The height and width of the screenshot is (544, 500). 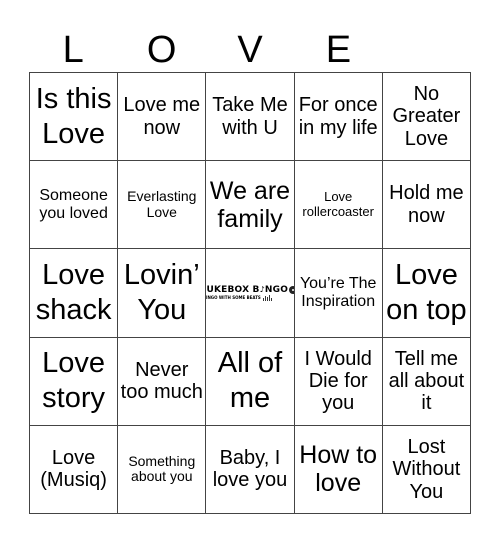 I want to click on bingo-cell-r1-c4: For once in my life, so click(x=338, y=117).